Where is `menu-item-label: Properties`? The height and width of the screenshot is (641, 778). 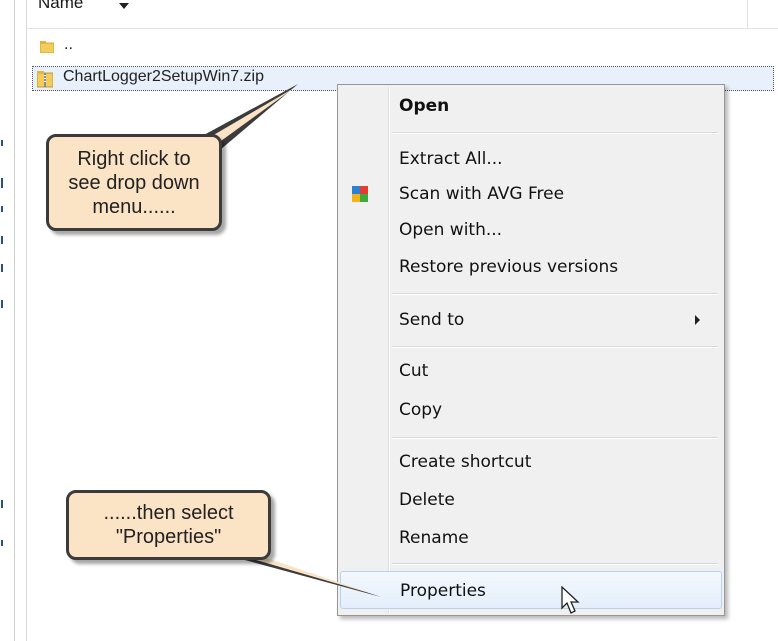 menu-item-label: Properties is located at coordinates (443, 591).